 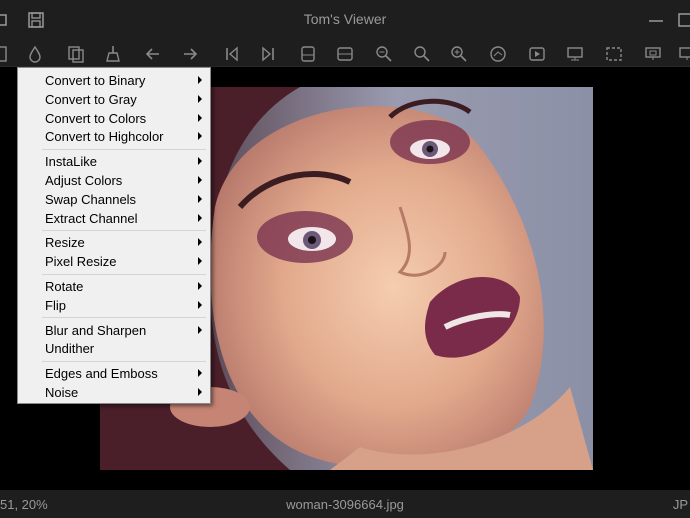 What do you see at coordinates (232, 54) in the screenshot?
I see `first-icon` at bounding box center [232, 54].